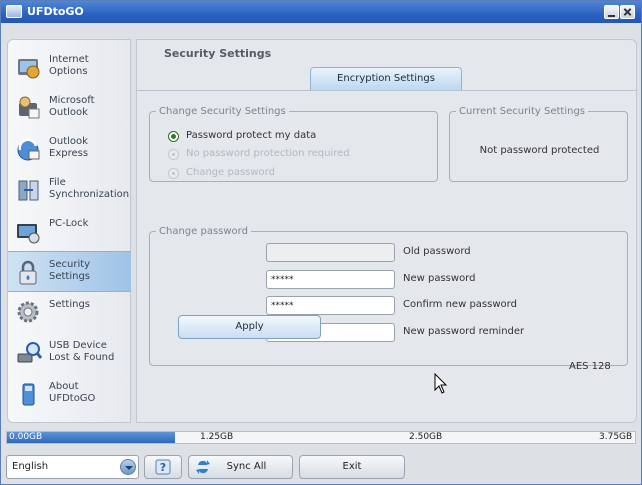 This screenshot has width=642, height=485. Describe the element at coordinates (616, 437) in the screenshot. I see `usage-tick-label: 3.75GB` at that location.